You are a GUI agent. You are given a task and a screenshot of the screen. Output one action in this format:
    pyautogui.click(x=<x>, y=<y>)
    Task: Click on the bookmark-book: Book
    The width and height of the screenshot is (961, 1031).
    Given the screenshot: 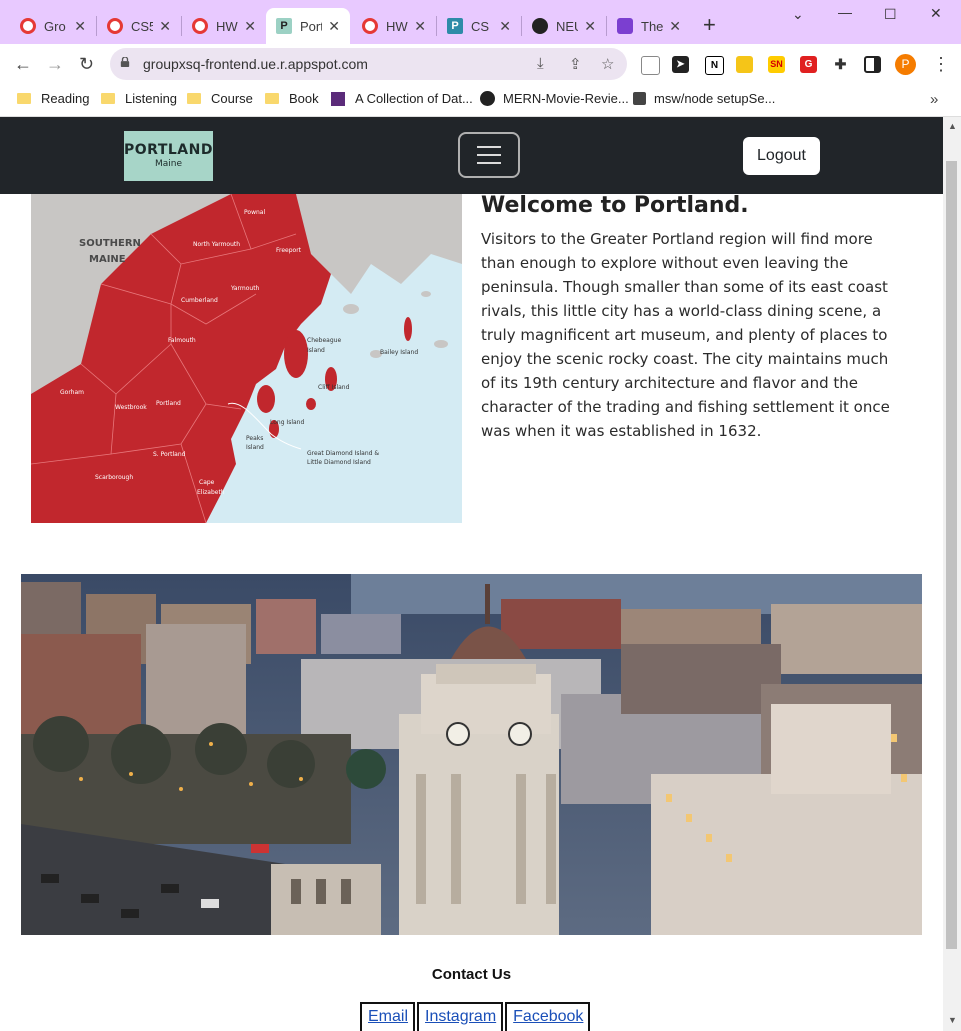 What is the action you would take?
    pyautogui.click(x=292, y=98)
    